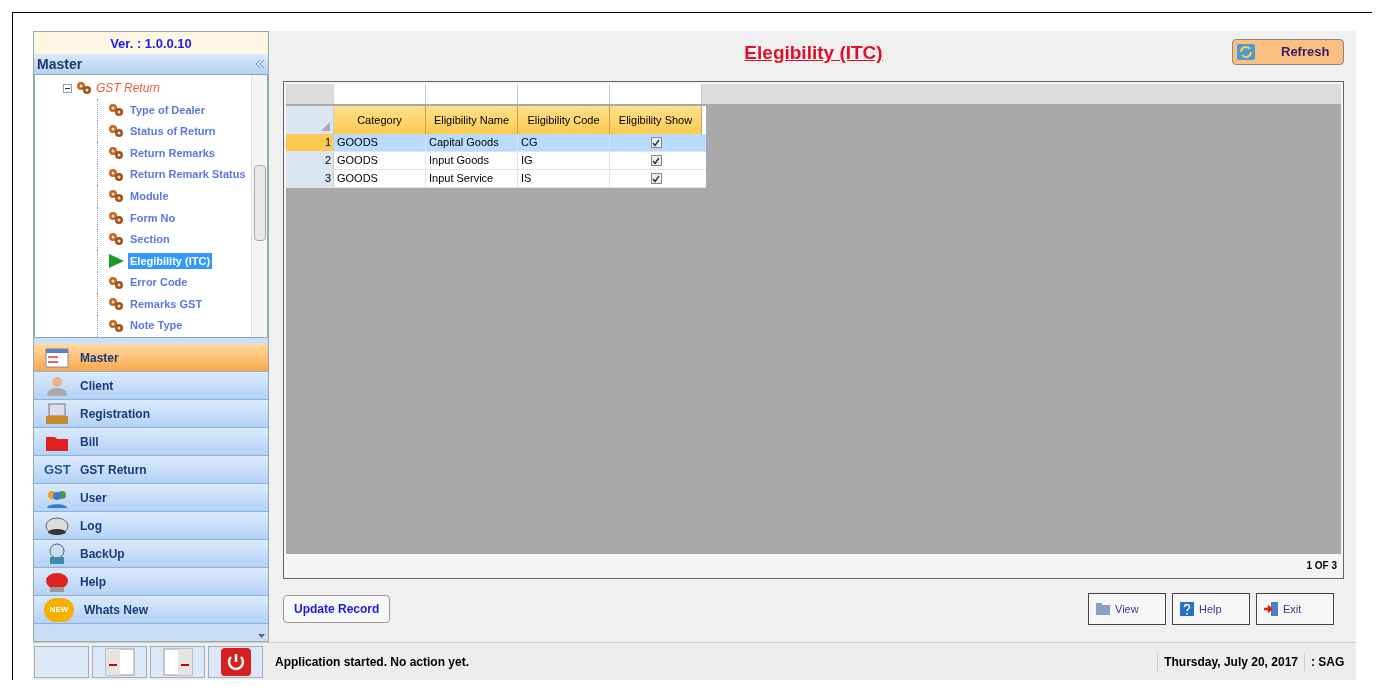 The height and width of the screenshot is (692, 1384). I want to click on scroll-down-icon, so click(261, 636).